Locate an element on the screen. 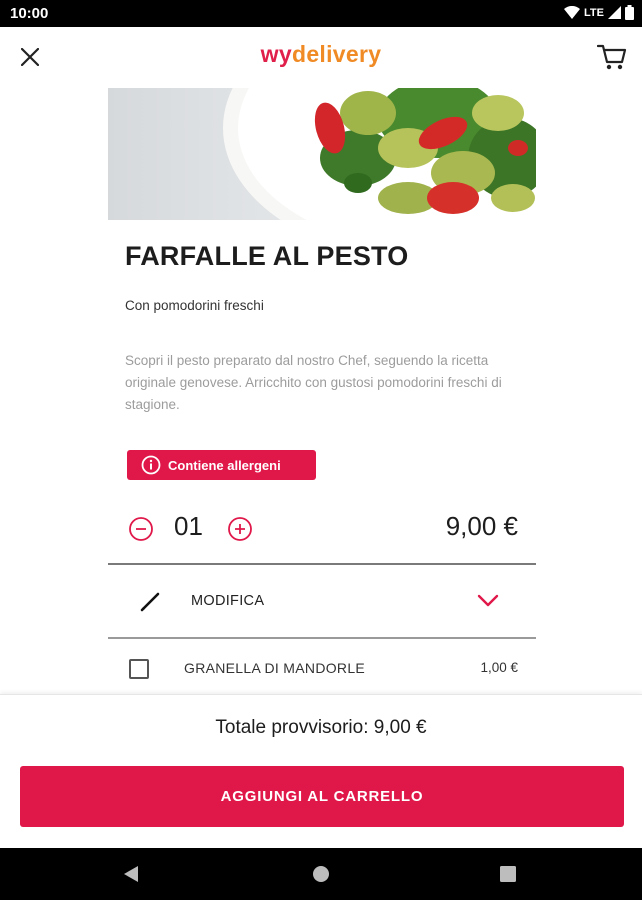 The width and height of the screenshot is (642, 900). option-checkbox is located at coordinates (139, 669).